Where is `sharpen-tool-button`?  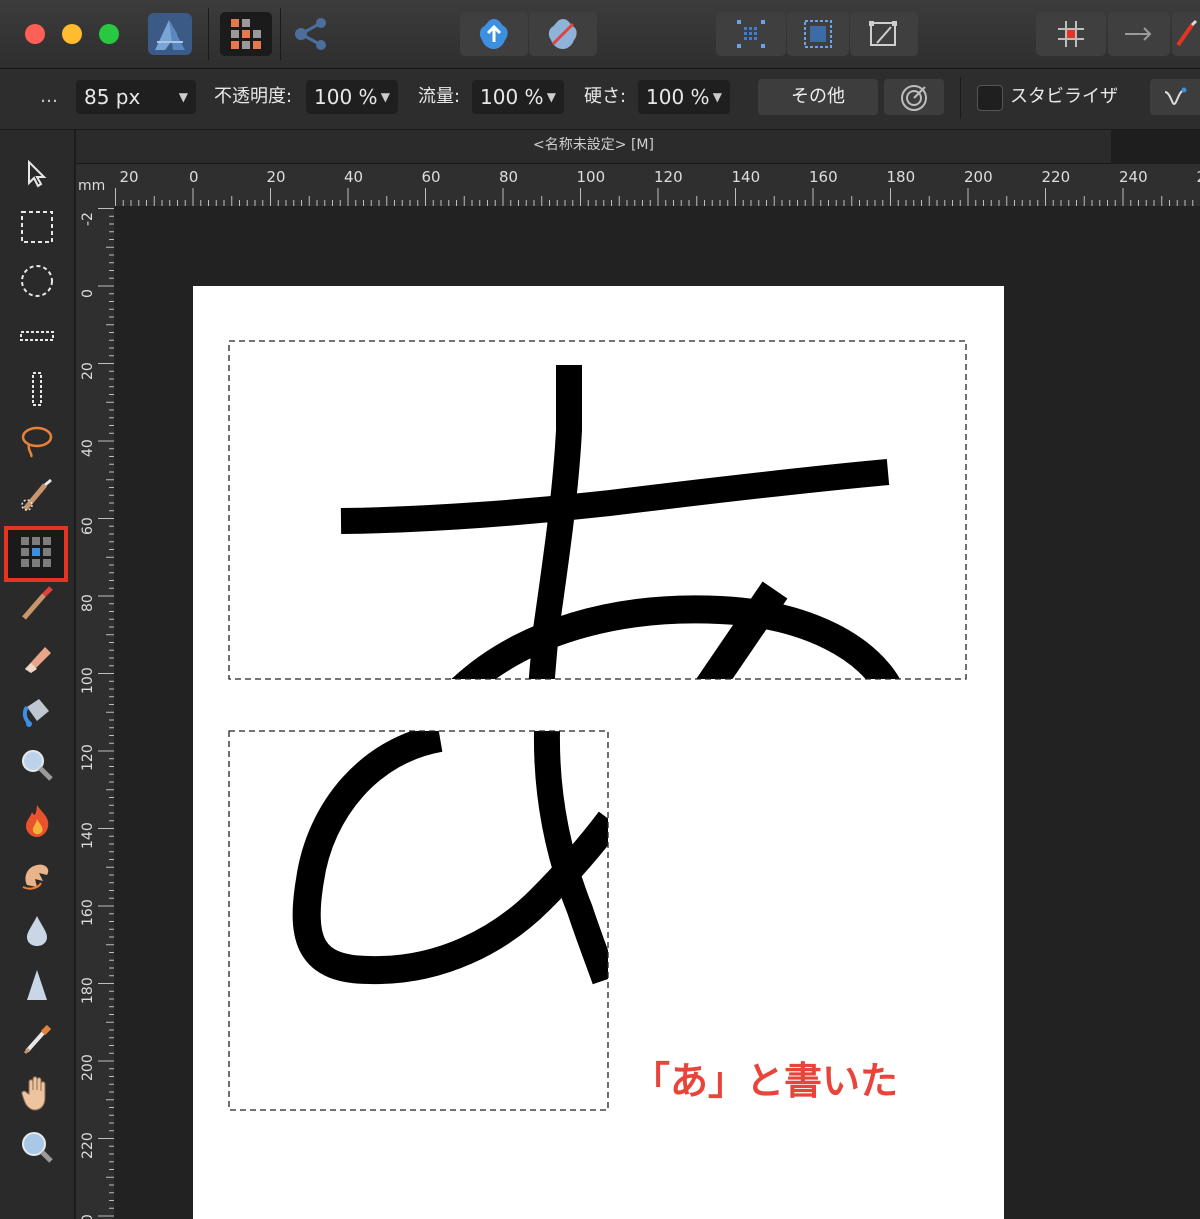 sharpen-tool-button is located at coordinates (37, 987).